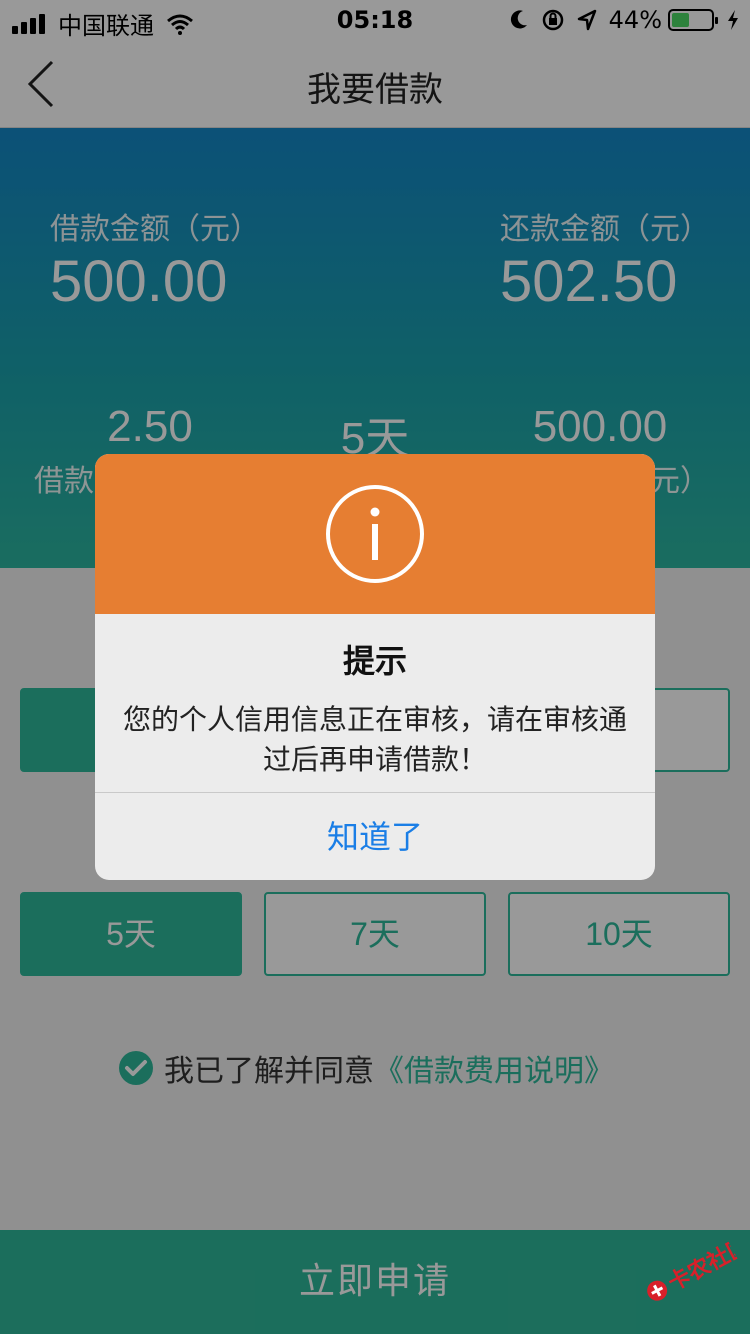  What do you see at coordinates (375, 836) in the screenshot?
I see `dialog-ok-button: 知道了` at bounding box center [375, 836].